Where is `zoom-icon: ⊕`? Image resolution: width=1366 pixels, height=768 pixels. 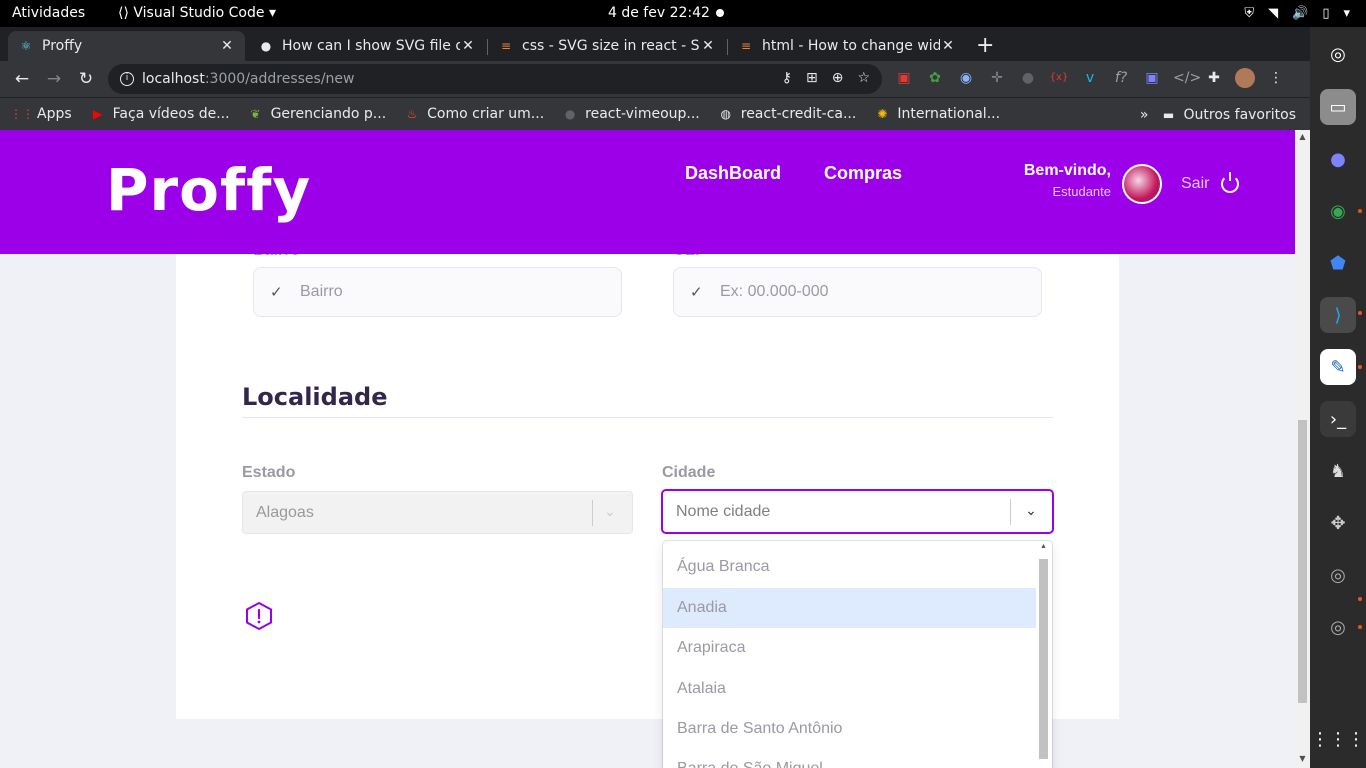 zoom-icon: ⊕ is located at coordinates (838, 78).